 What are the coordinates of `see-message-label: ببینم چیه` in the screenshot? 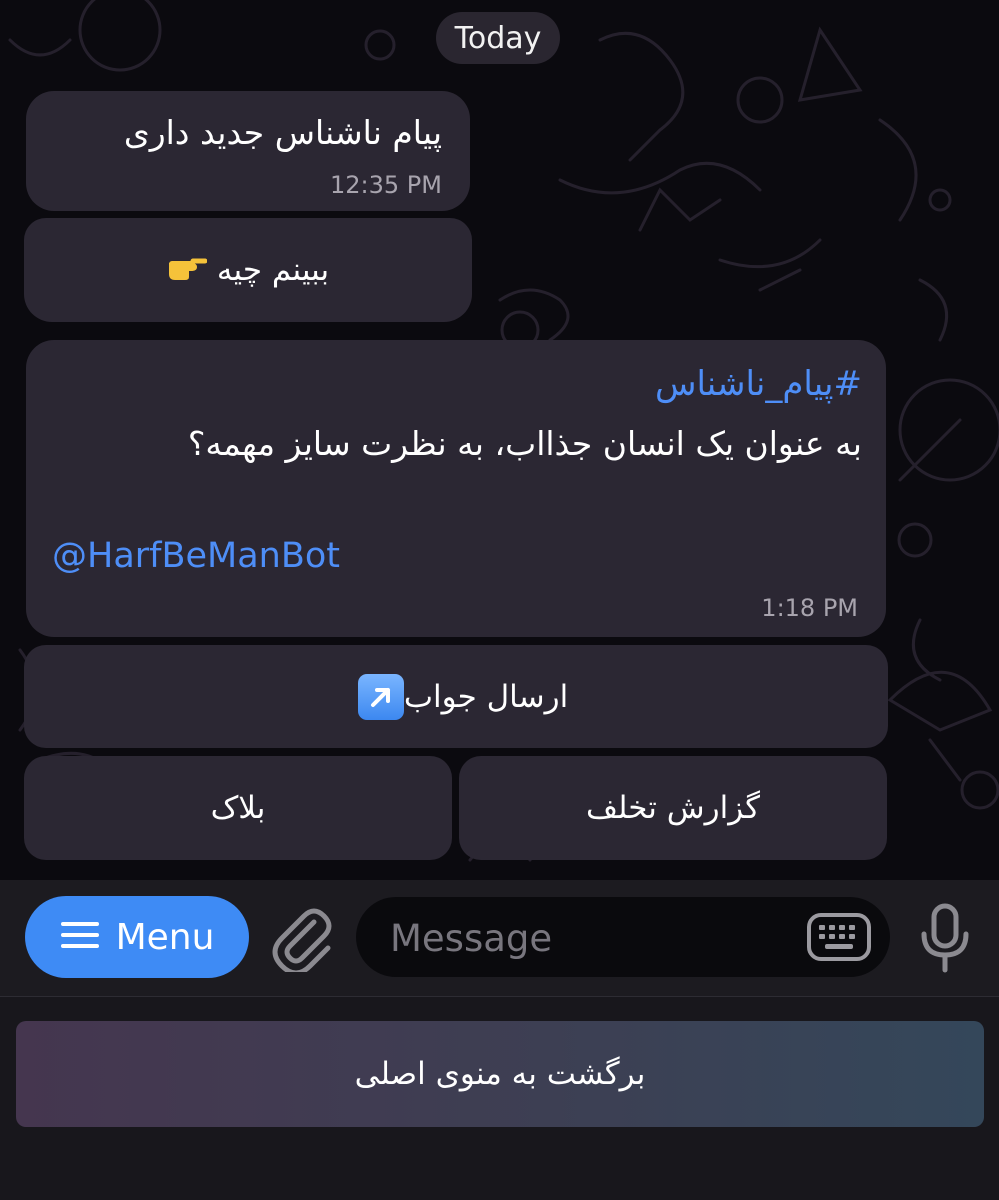 It's located at (273, 270).